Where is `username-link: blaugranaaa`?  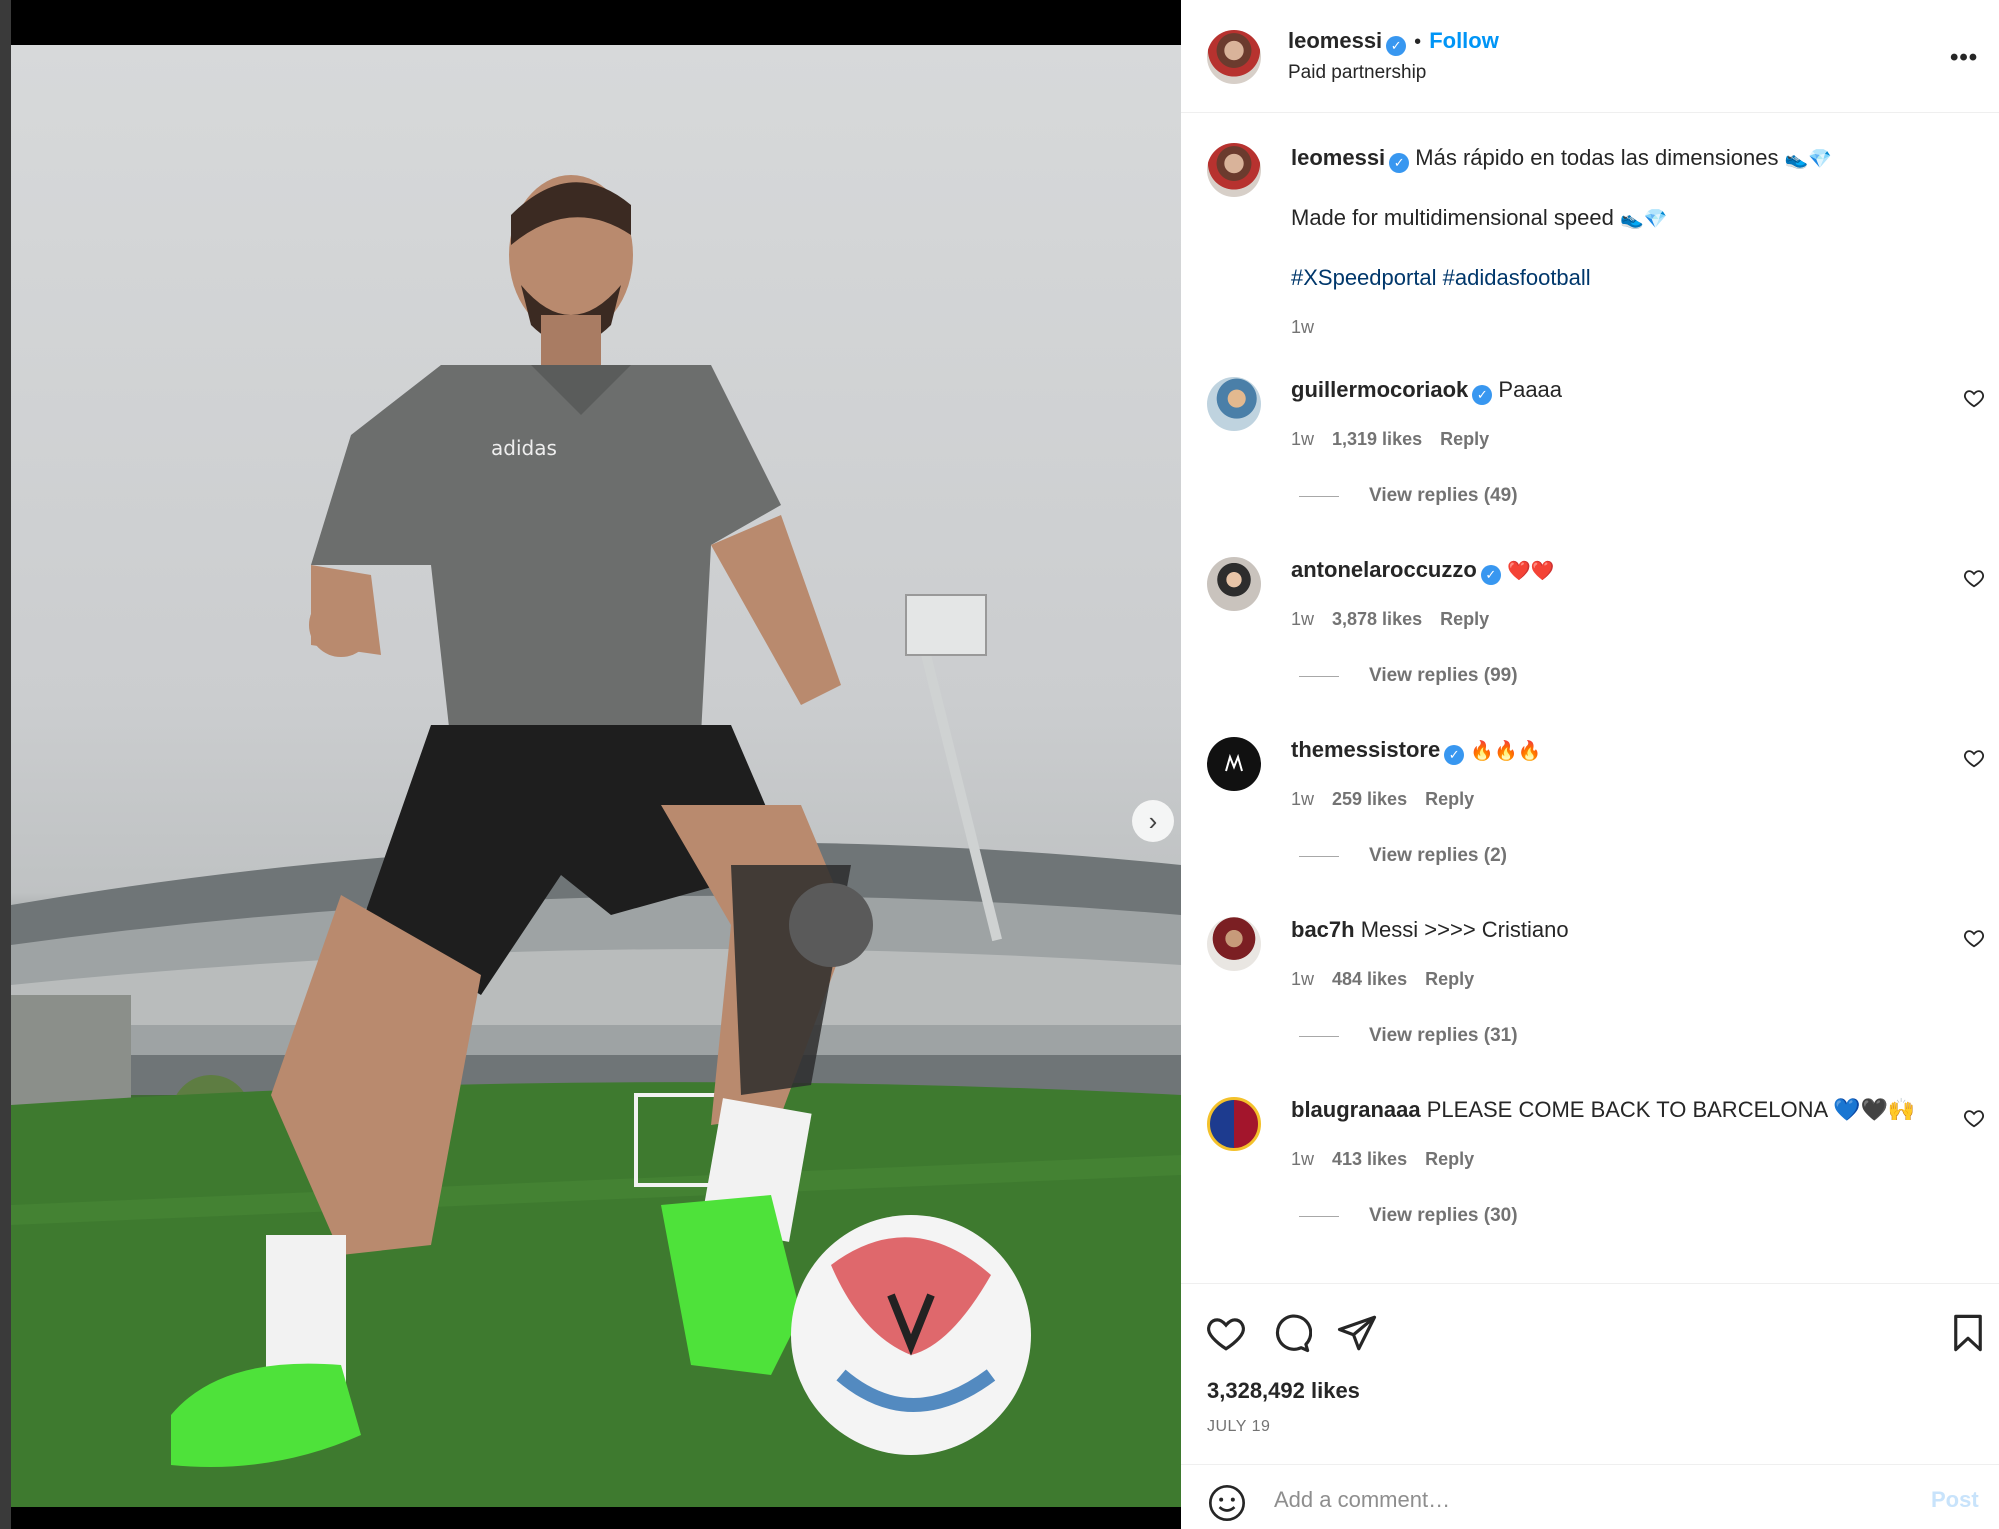 username-link: blaugranaaa is located at coordinates (1356, 1109).